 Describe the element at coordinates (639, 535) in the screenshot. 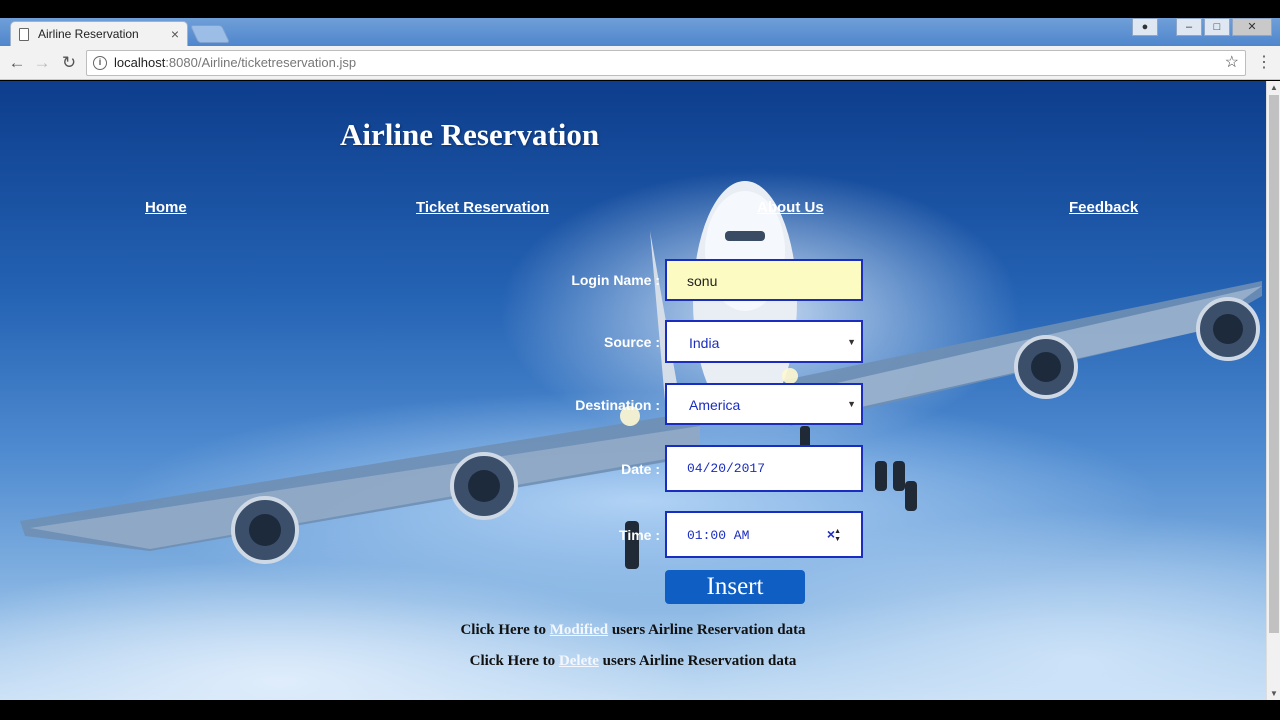

I see `time-label: Time :` at that location.